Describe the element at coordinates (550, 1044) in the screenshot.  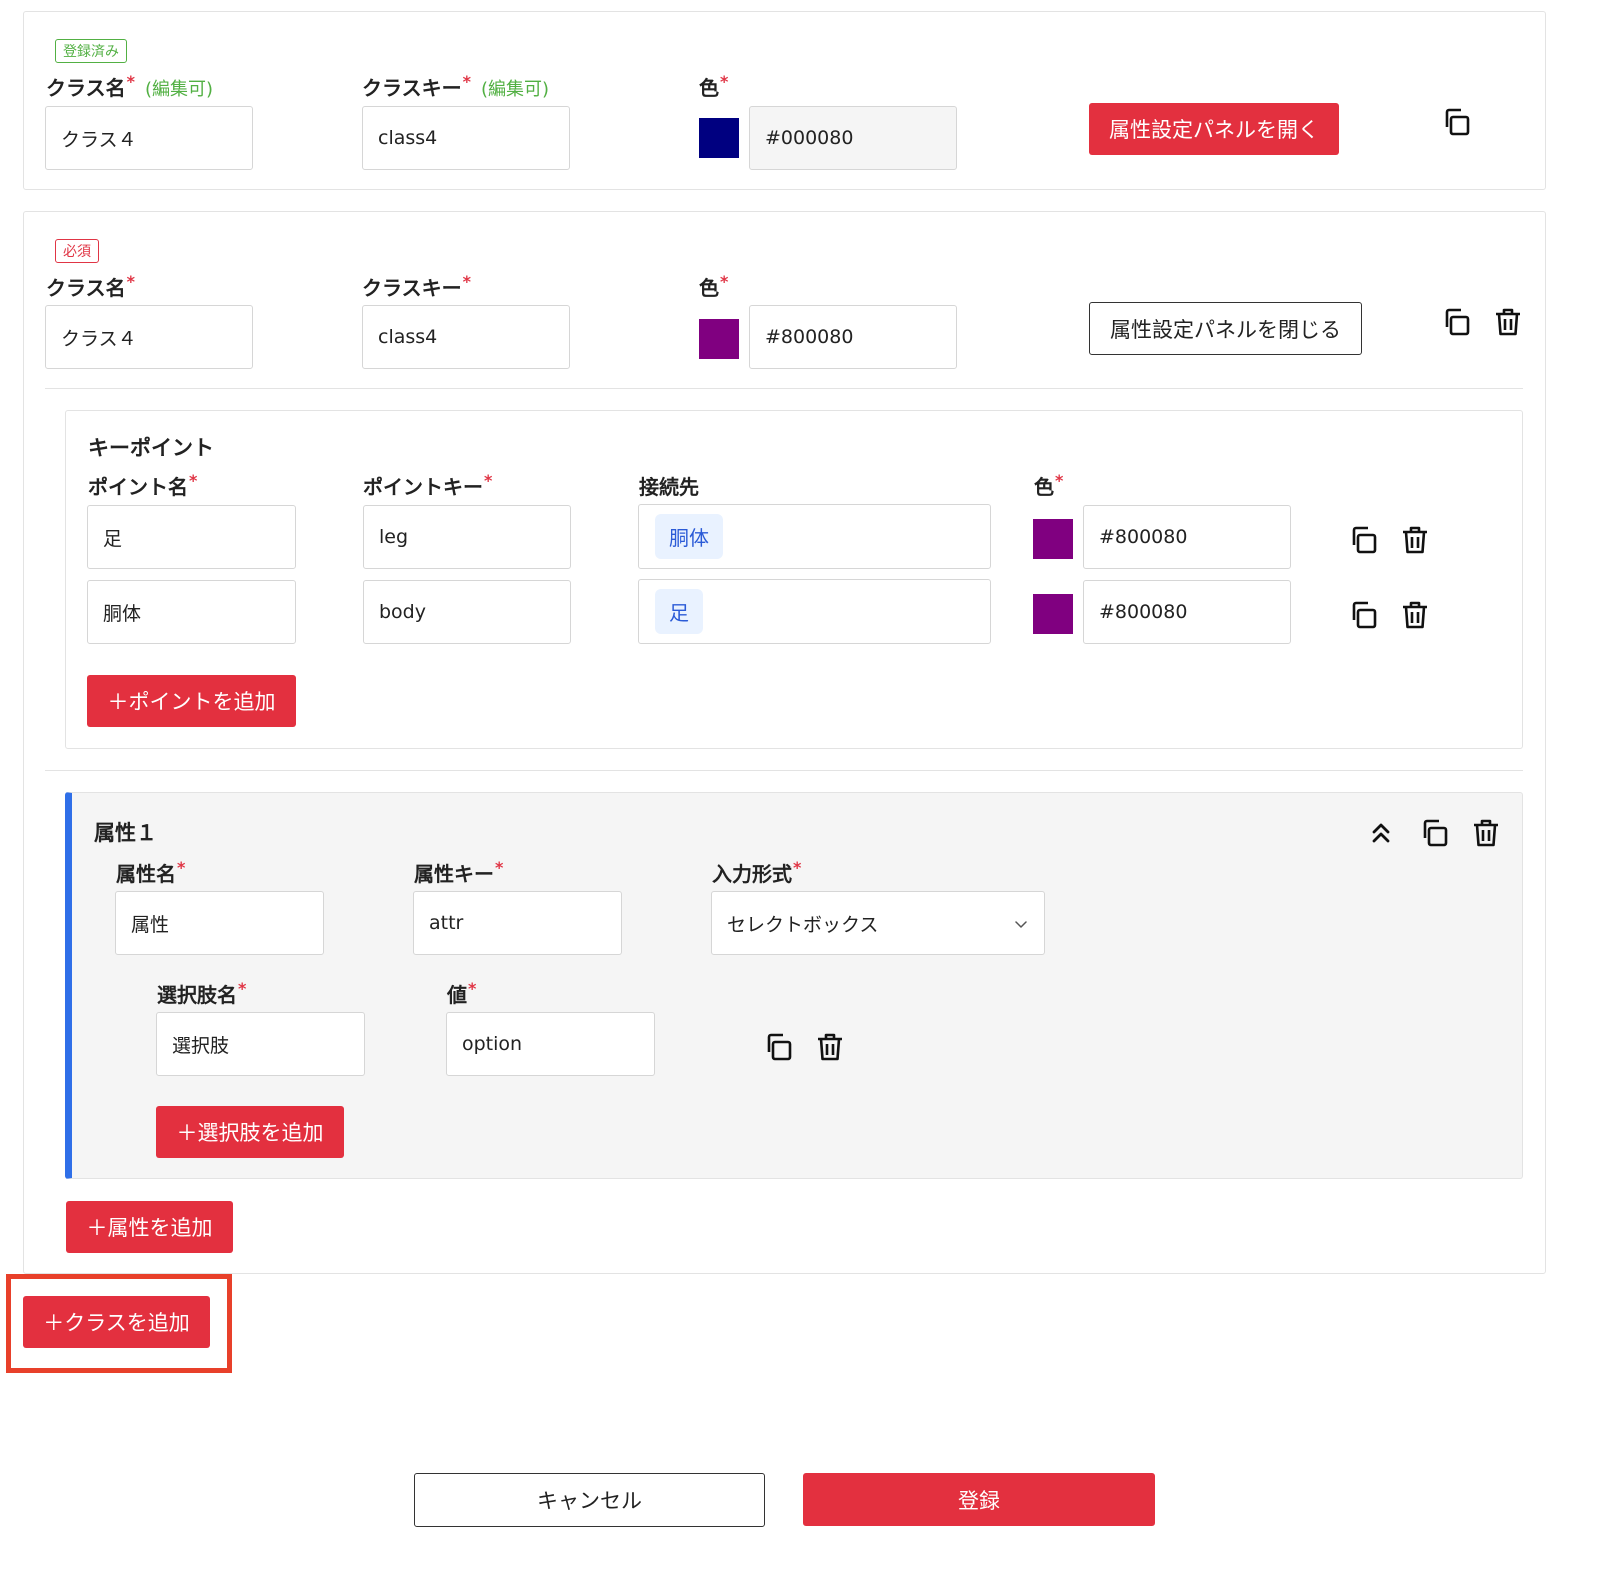
I see `option-value-input: option` at that location.